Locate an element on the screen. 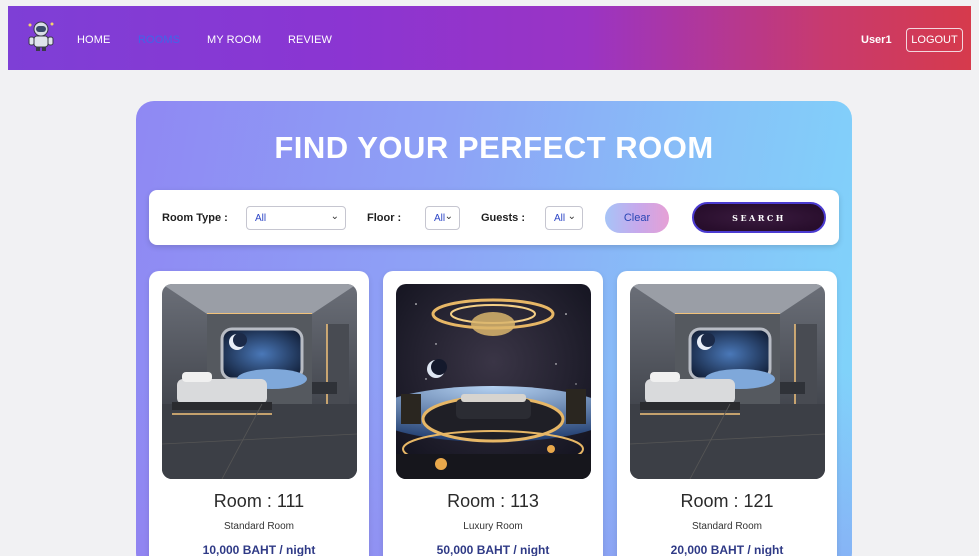 The width and height of the screenshot is (979, 556). nav-home: HOME is located at coordinates (93, 40).